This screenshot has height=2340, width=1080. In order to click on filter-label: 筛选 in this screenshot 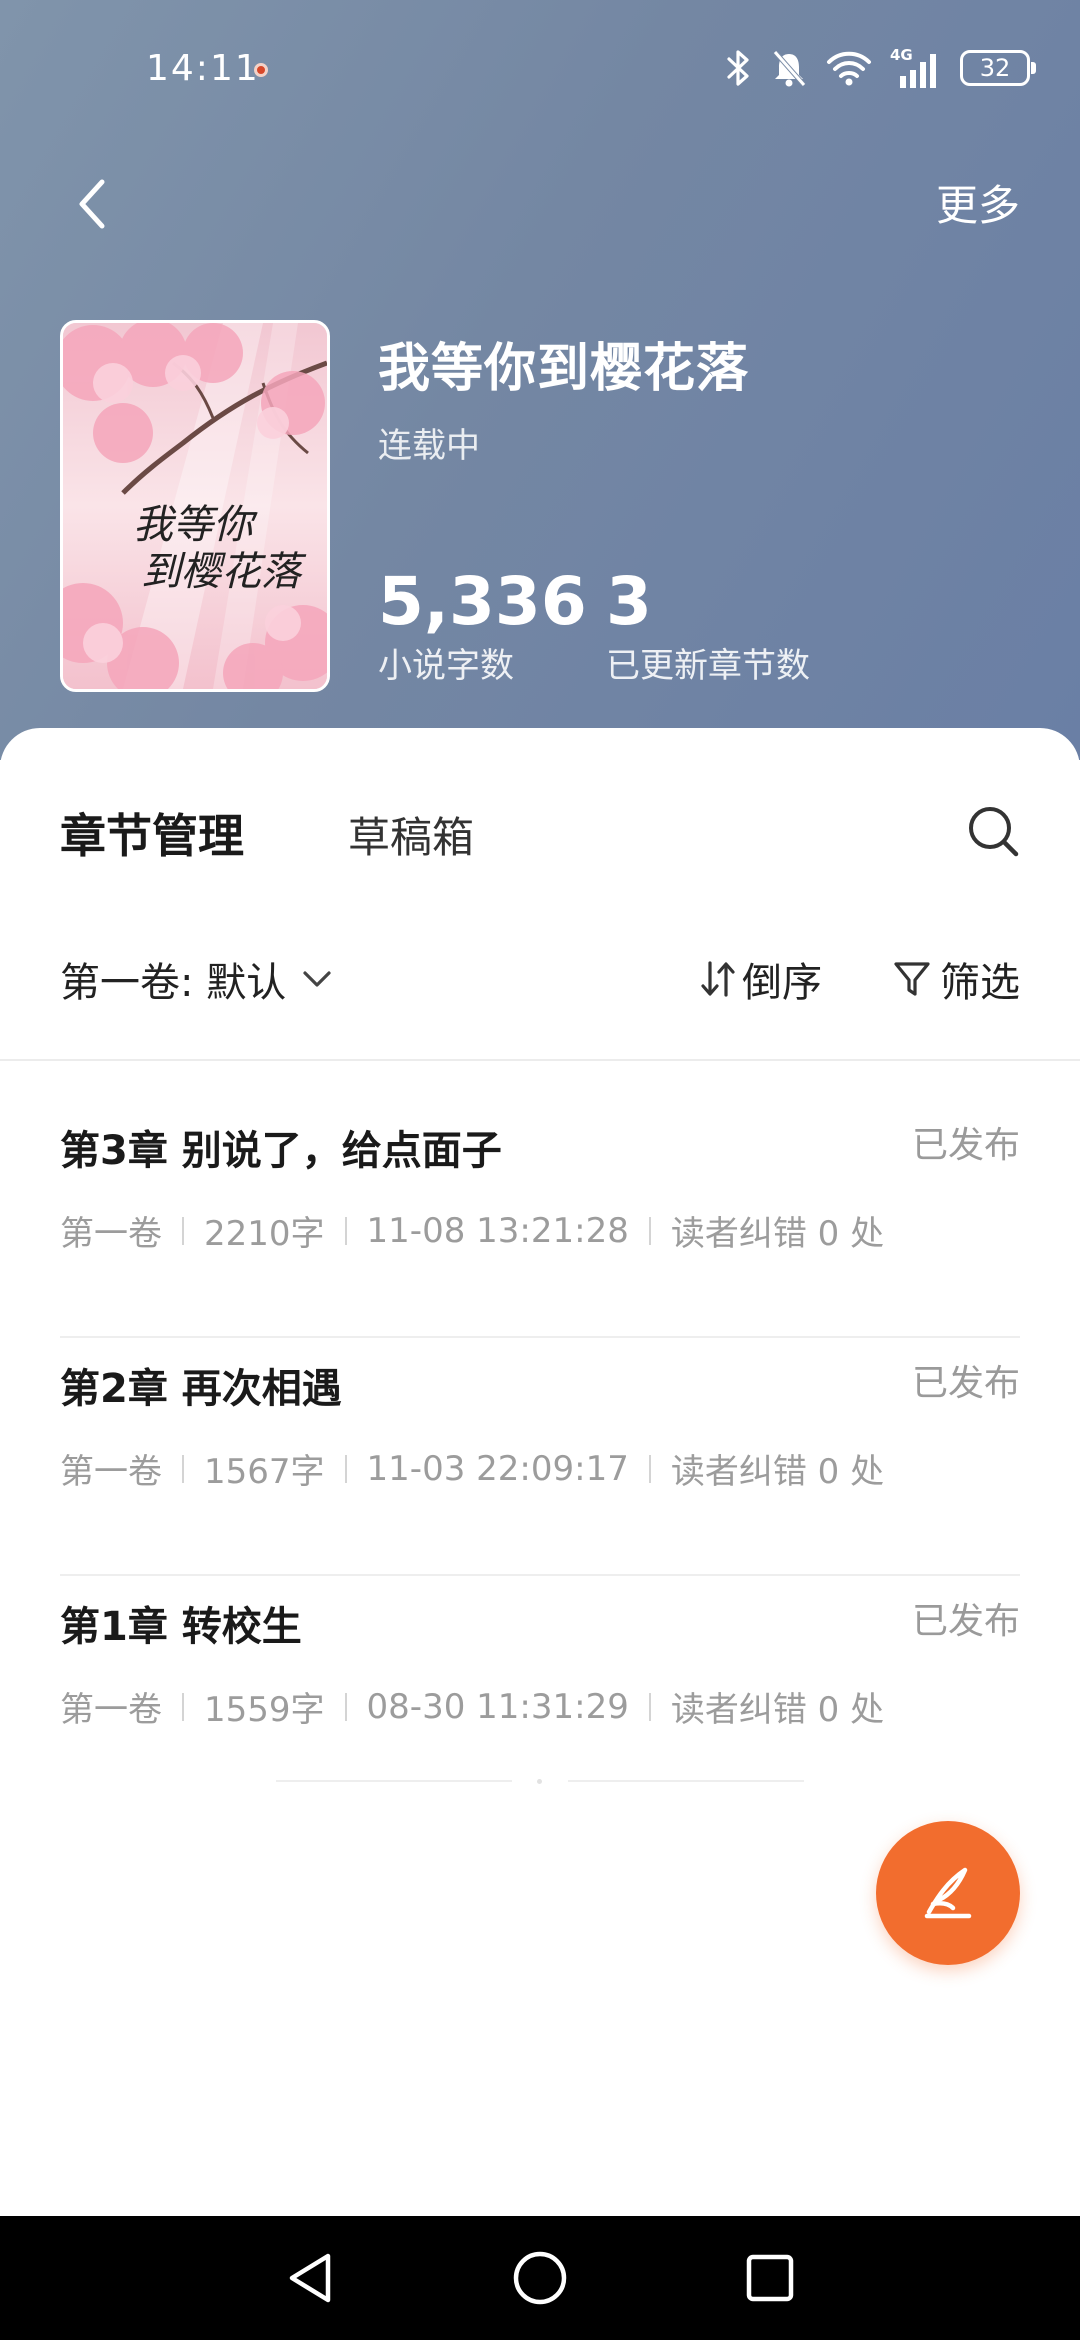, I will do `click(980, 983)`.